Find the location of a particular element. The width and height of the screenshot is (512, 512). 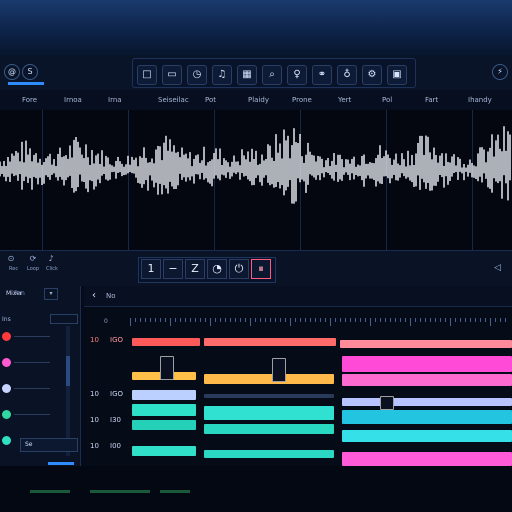

music-tool: ♫ is located at coordinates (222, 75).